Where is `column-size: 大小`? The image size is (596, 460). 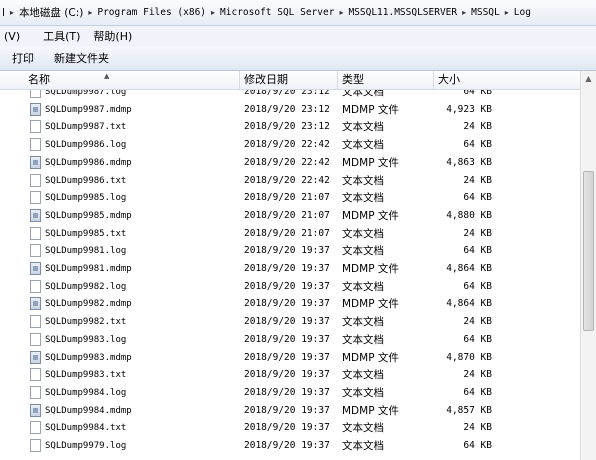 column-size: 大小 is located at coordinates (474, 80).